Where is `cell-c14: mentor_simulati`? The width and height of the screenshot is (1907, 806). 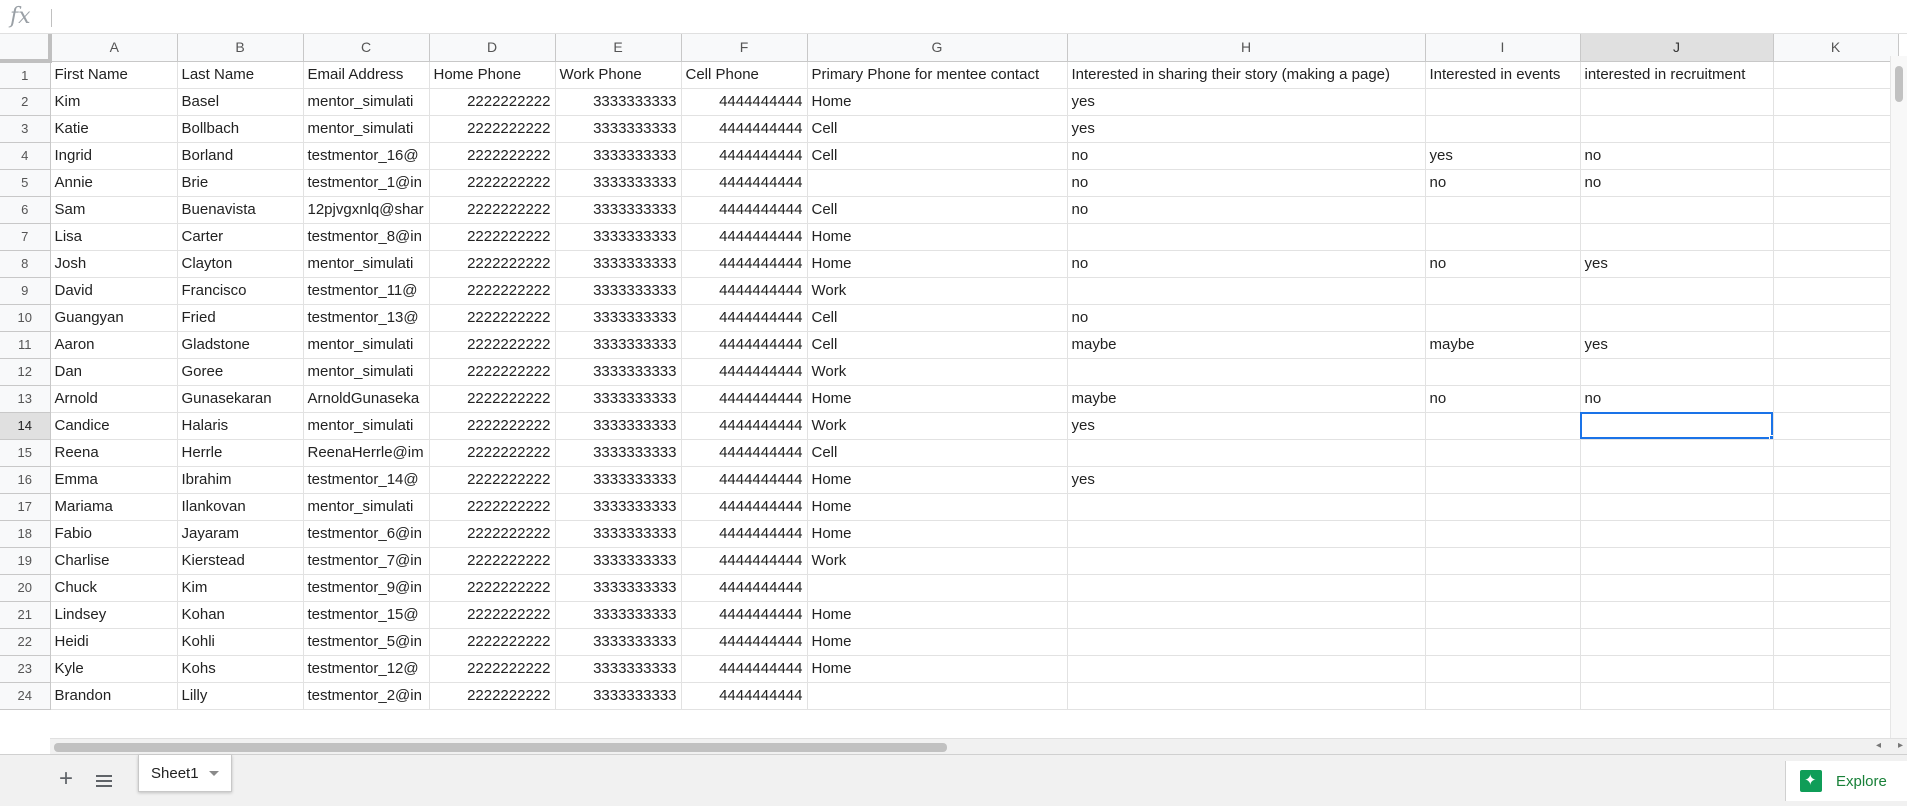
cell-c14: mentor_simulati is located at coordinates (366, 426).